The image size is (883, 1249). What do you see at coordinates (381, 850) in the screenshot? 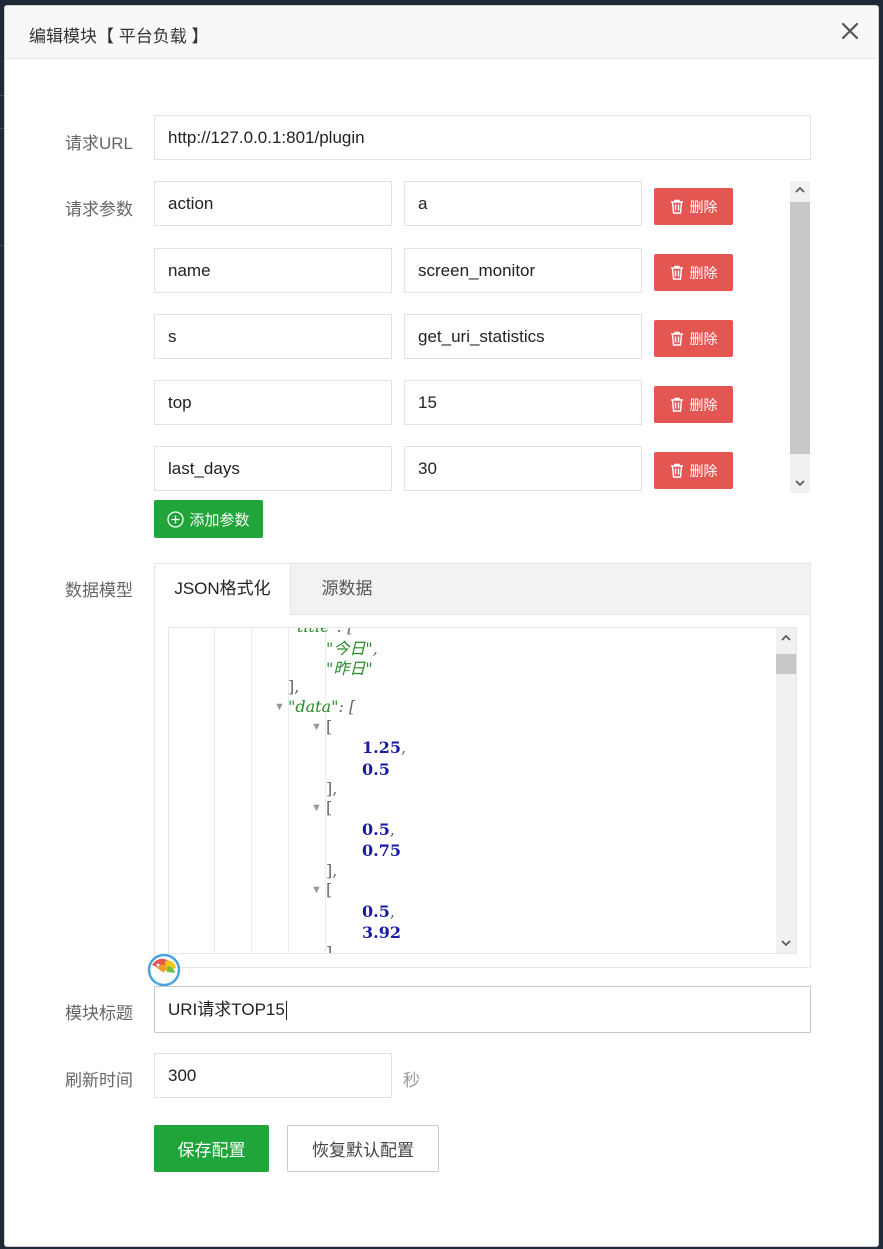
I see `json-number: 0.75` at bounding box center [381, 850].